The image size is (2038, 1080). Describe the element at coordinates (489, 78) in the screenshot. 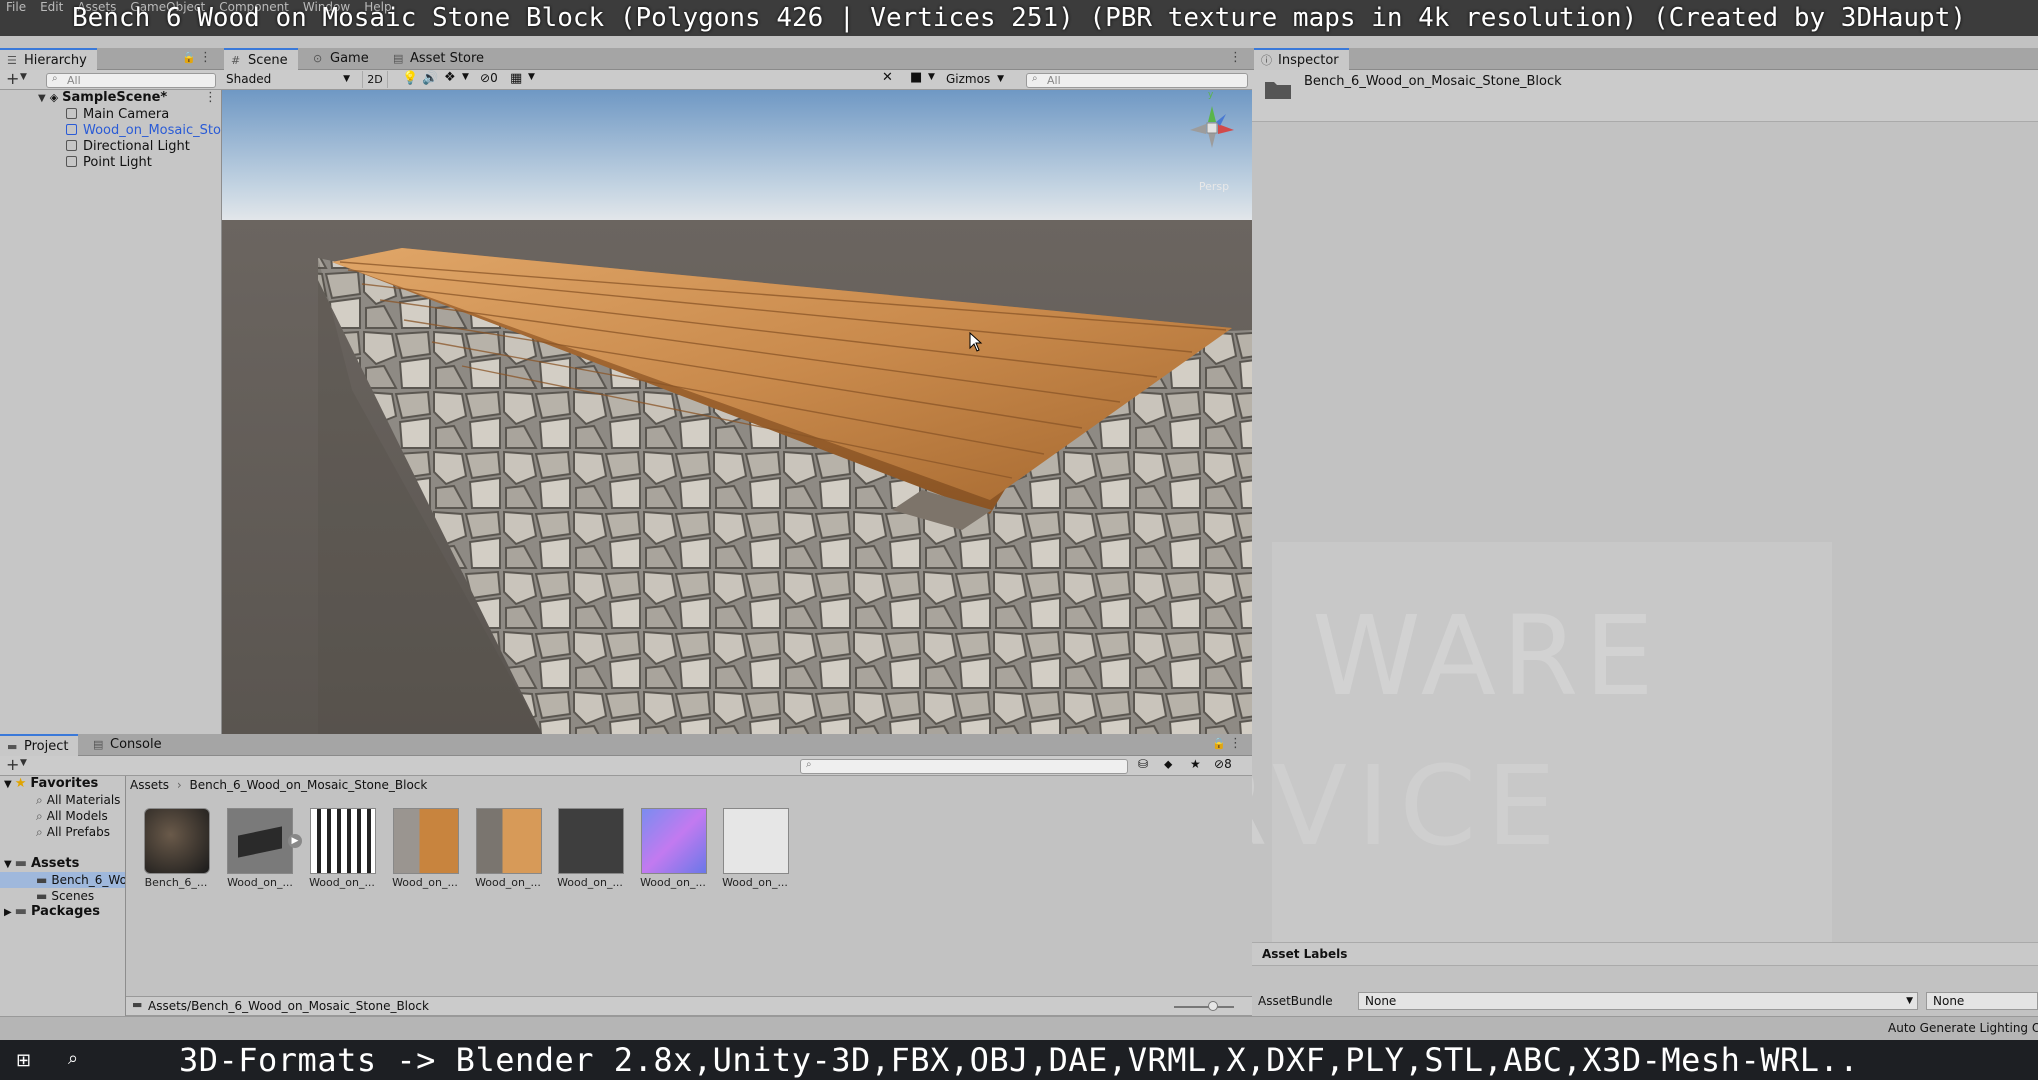

I see `hidden-objects-icon: ⊘0` at that location.